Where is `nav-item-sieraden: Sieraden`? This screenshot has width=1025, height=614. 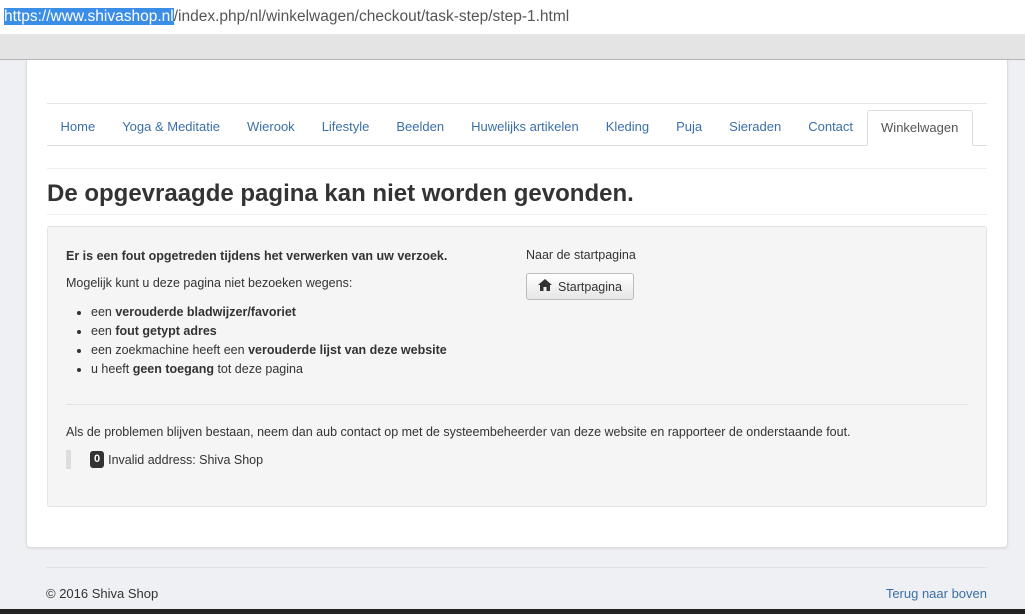
nav-item-sieraden: Sieraden is located at coordinates (755, 127).